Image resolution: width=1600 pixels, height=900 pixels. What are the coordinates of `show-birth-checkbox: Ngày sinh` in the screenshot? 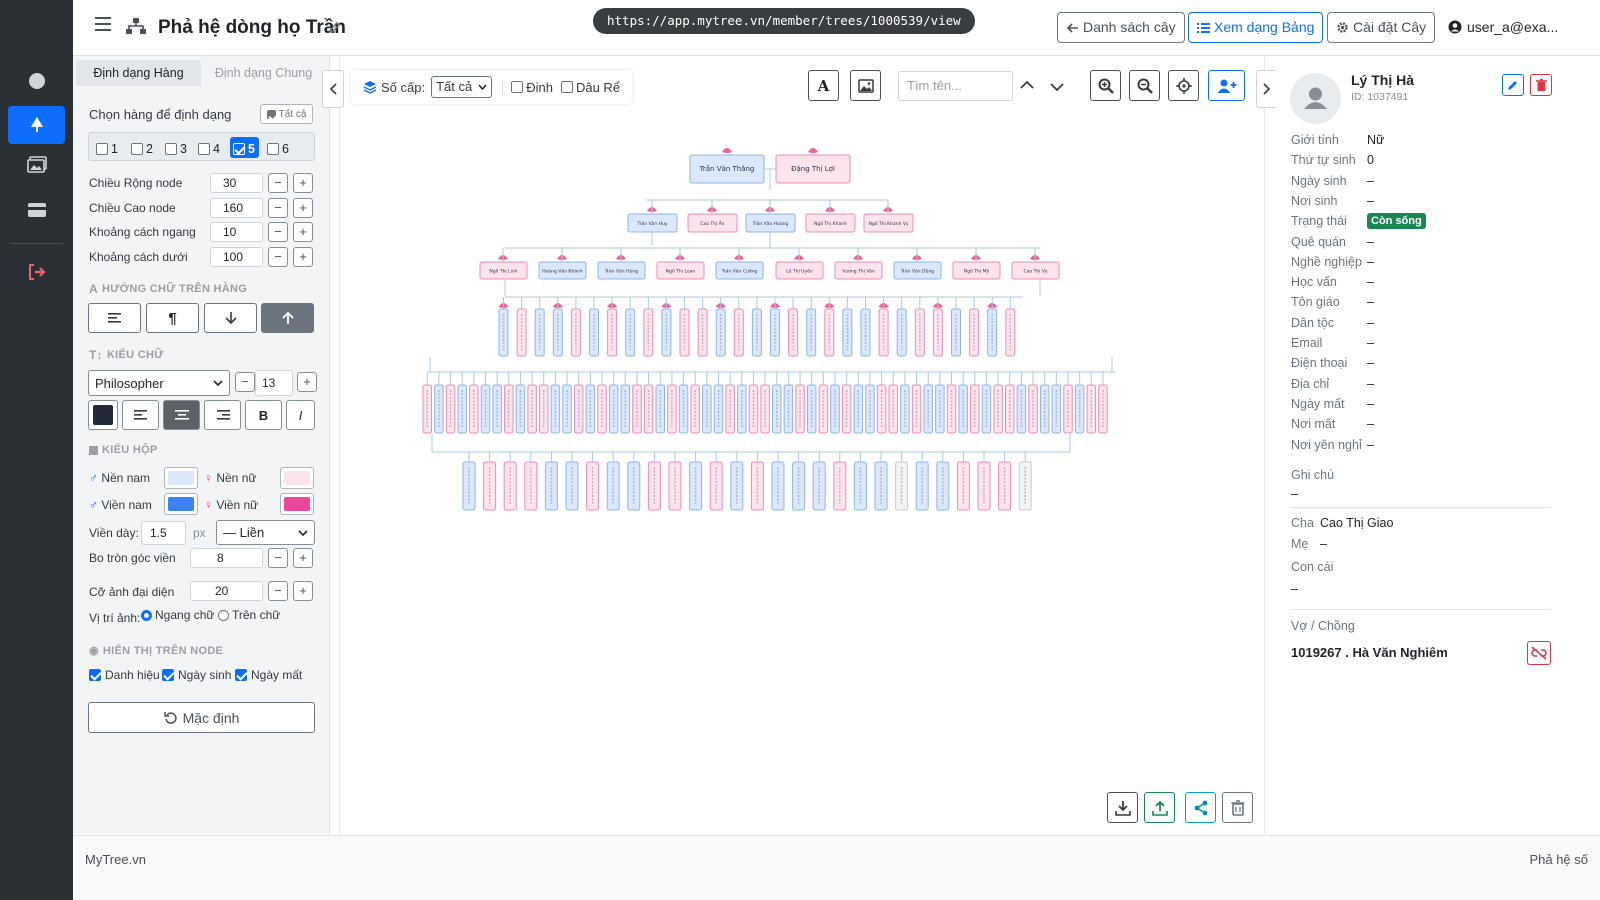 It's located at (196, 675).